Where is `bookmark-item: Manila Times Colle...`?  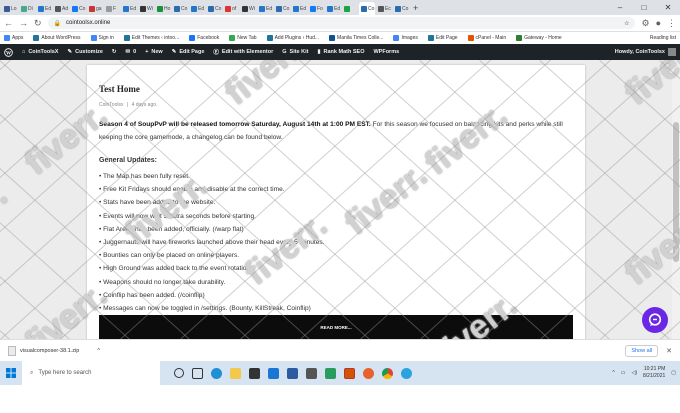
bookmark-item: Manila Times Colle... is located at coordinates (356, 38).